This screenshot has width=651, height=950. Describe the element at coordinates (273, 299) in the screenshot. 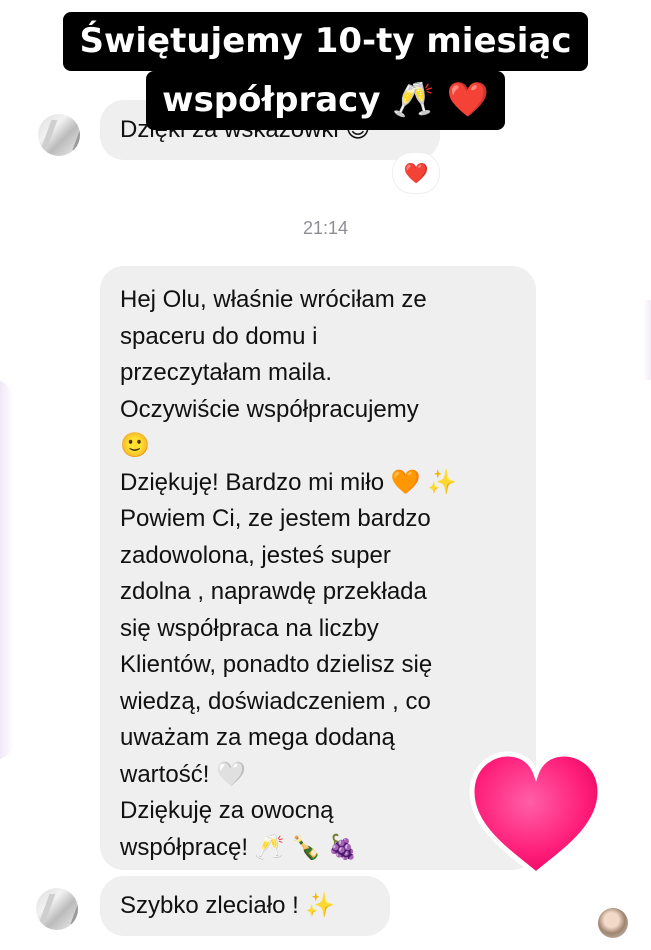

I see `message-line: Hej Olu, właśnie wróciłam ze` at that location.